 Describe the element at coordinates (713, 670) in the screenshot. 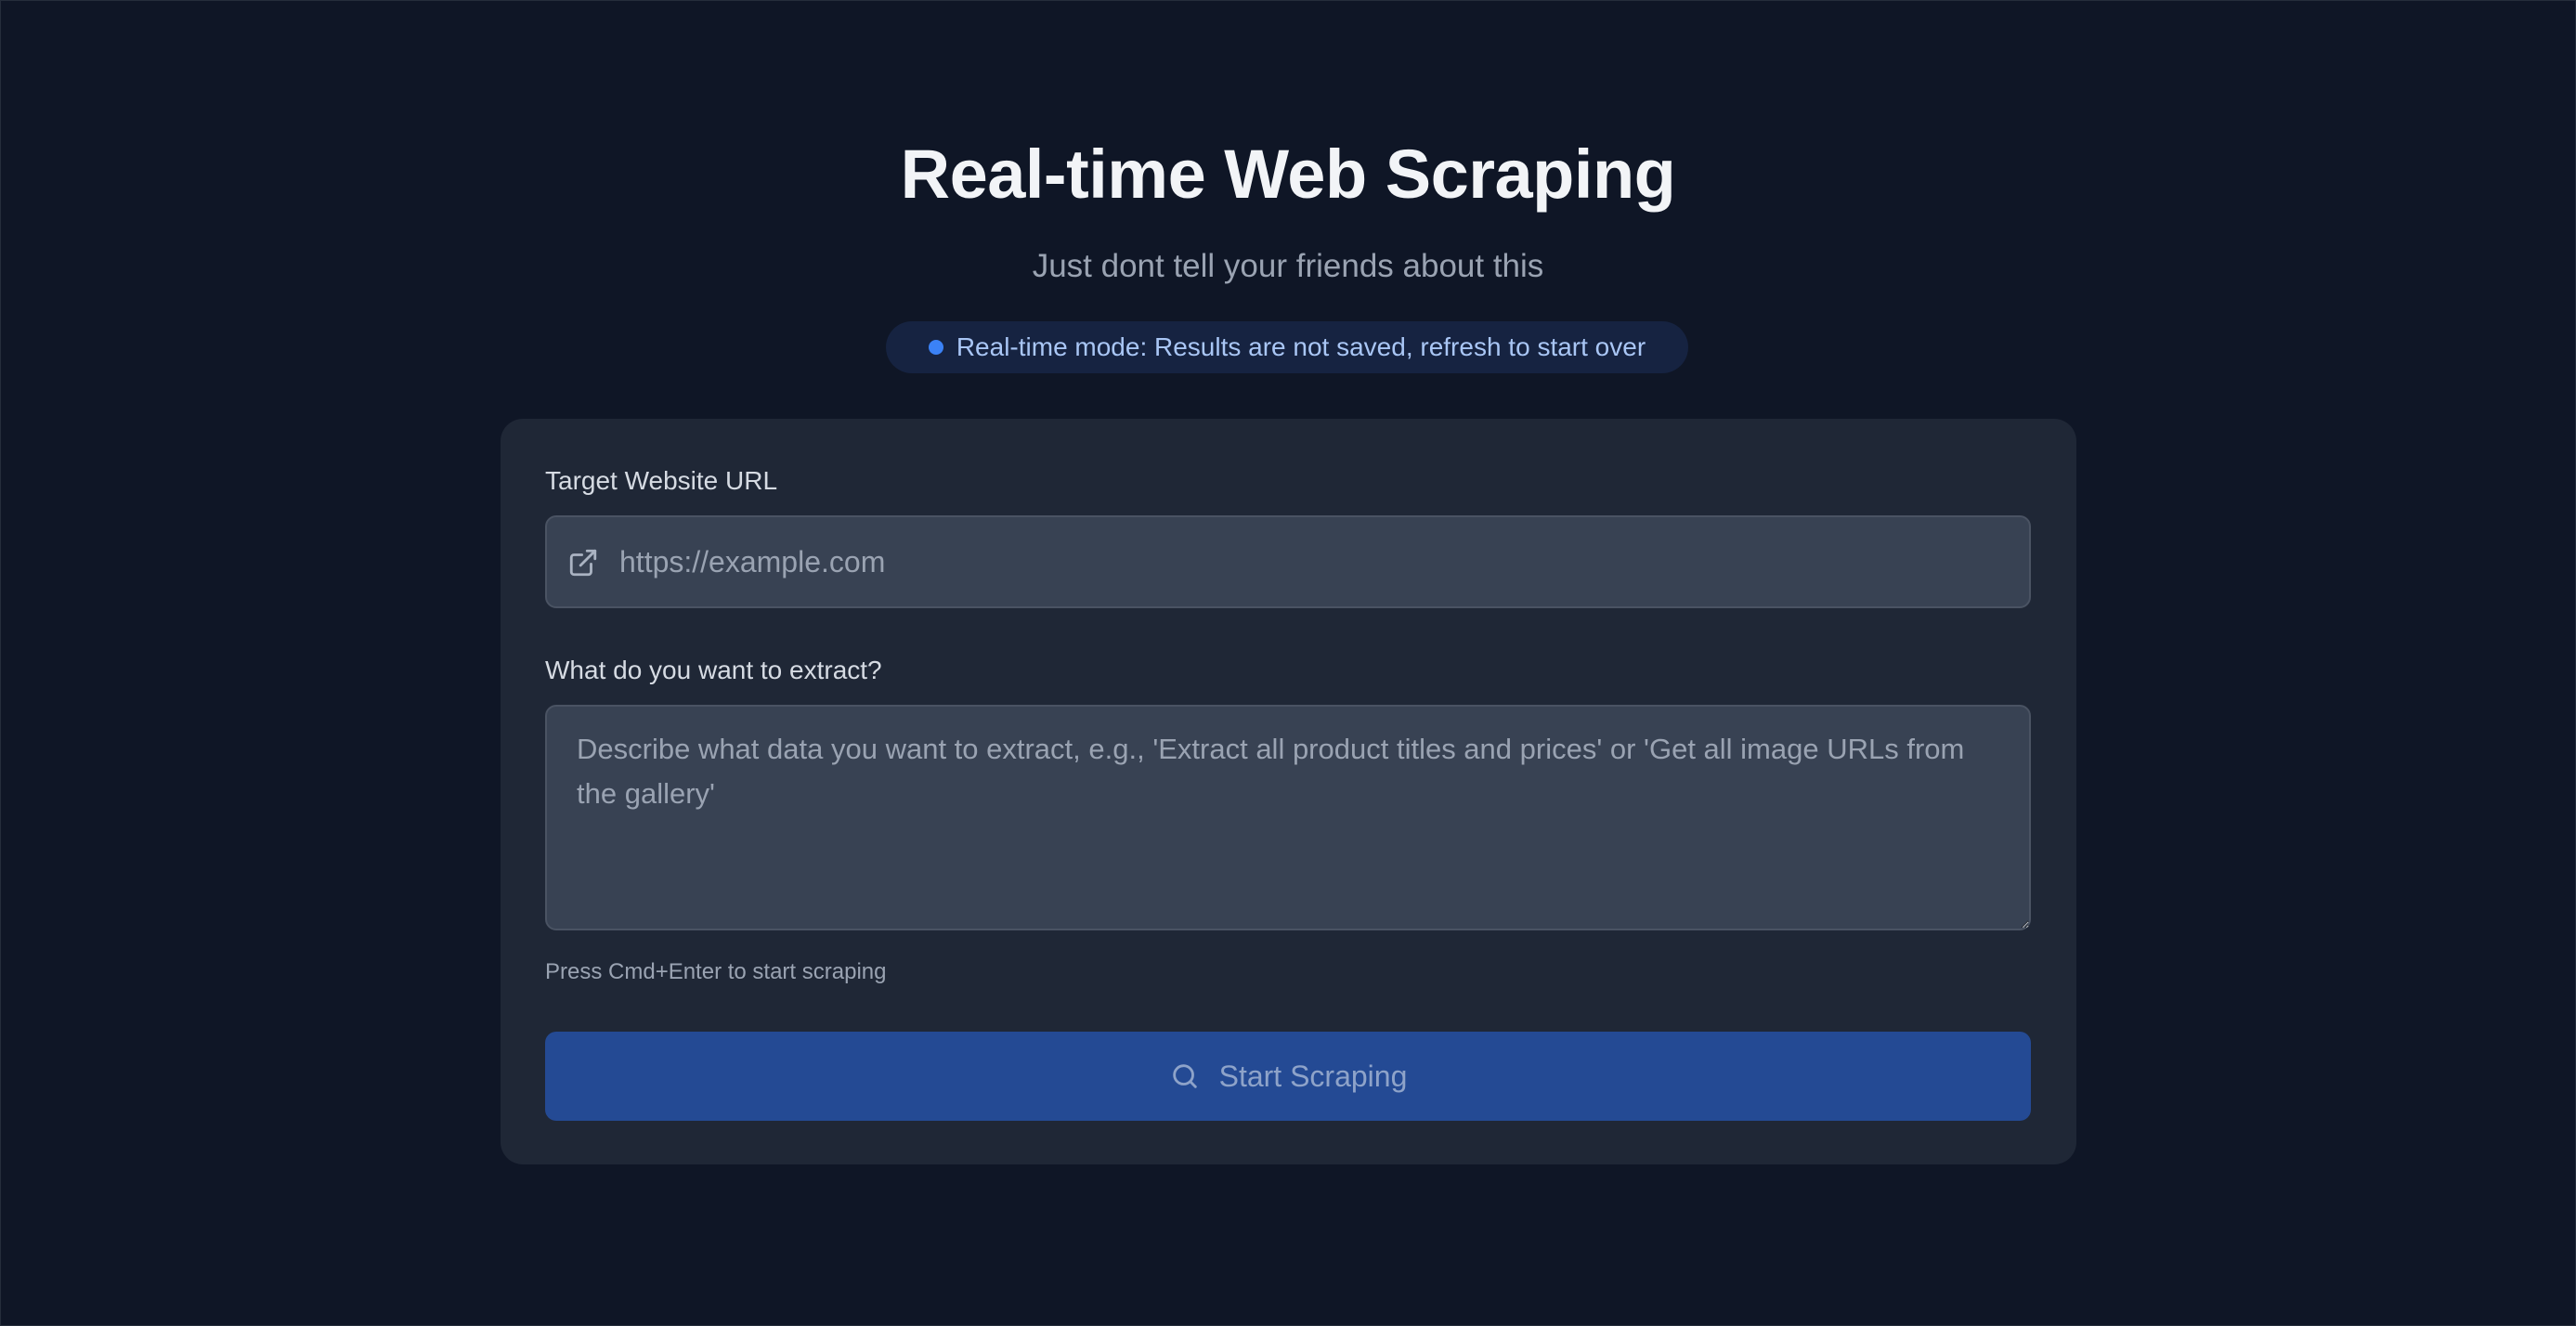

I see `extract-label: What do you want to extract?` at that location.